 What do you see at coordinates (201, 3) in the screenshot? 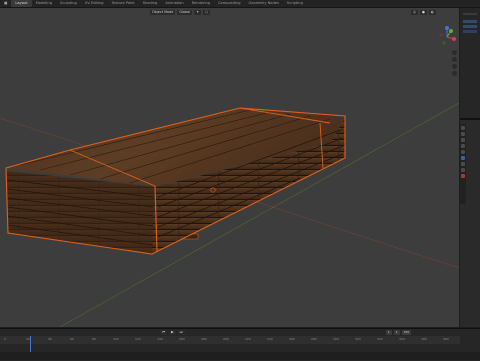
I see `tab-rendering: Rendering` at bounding box center [201, 3].